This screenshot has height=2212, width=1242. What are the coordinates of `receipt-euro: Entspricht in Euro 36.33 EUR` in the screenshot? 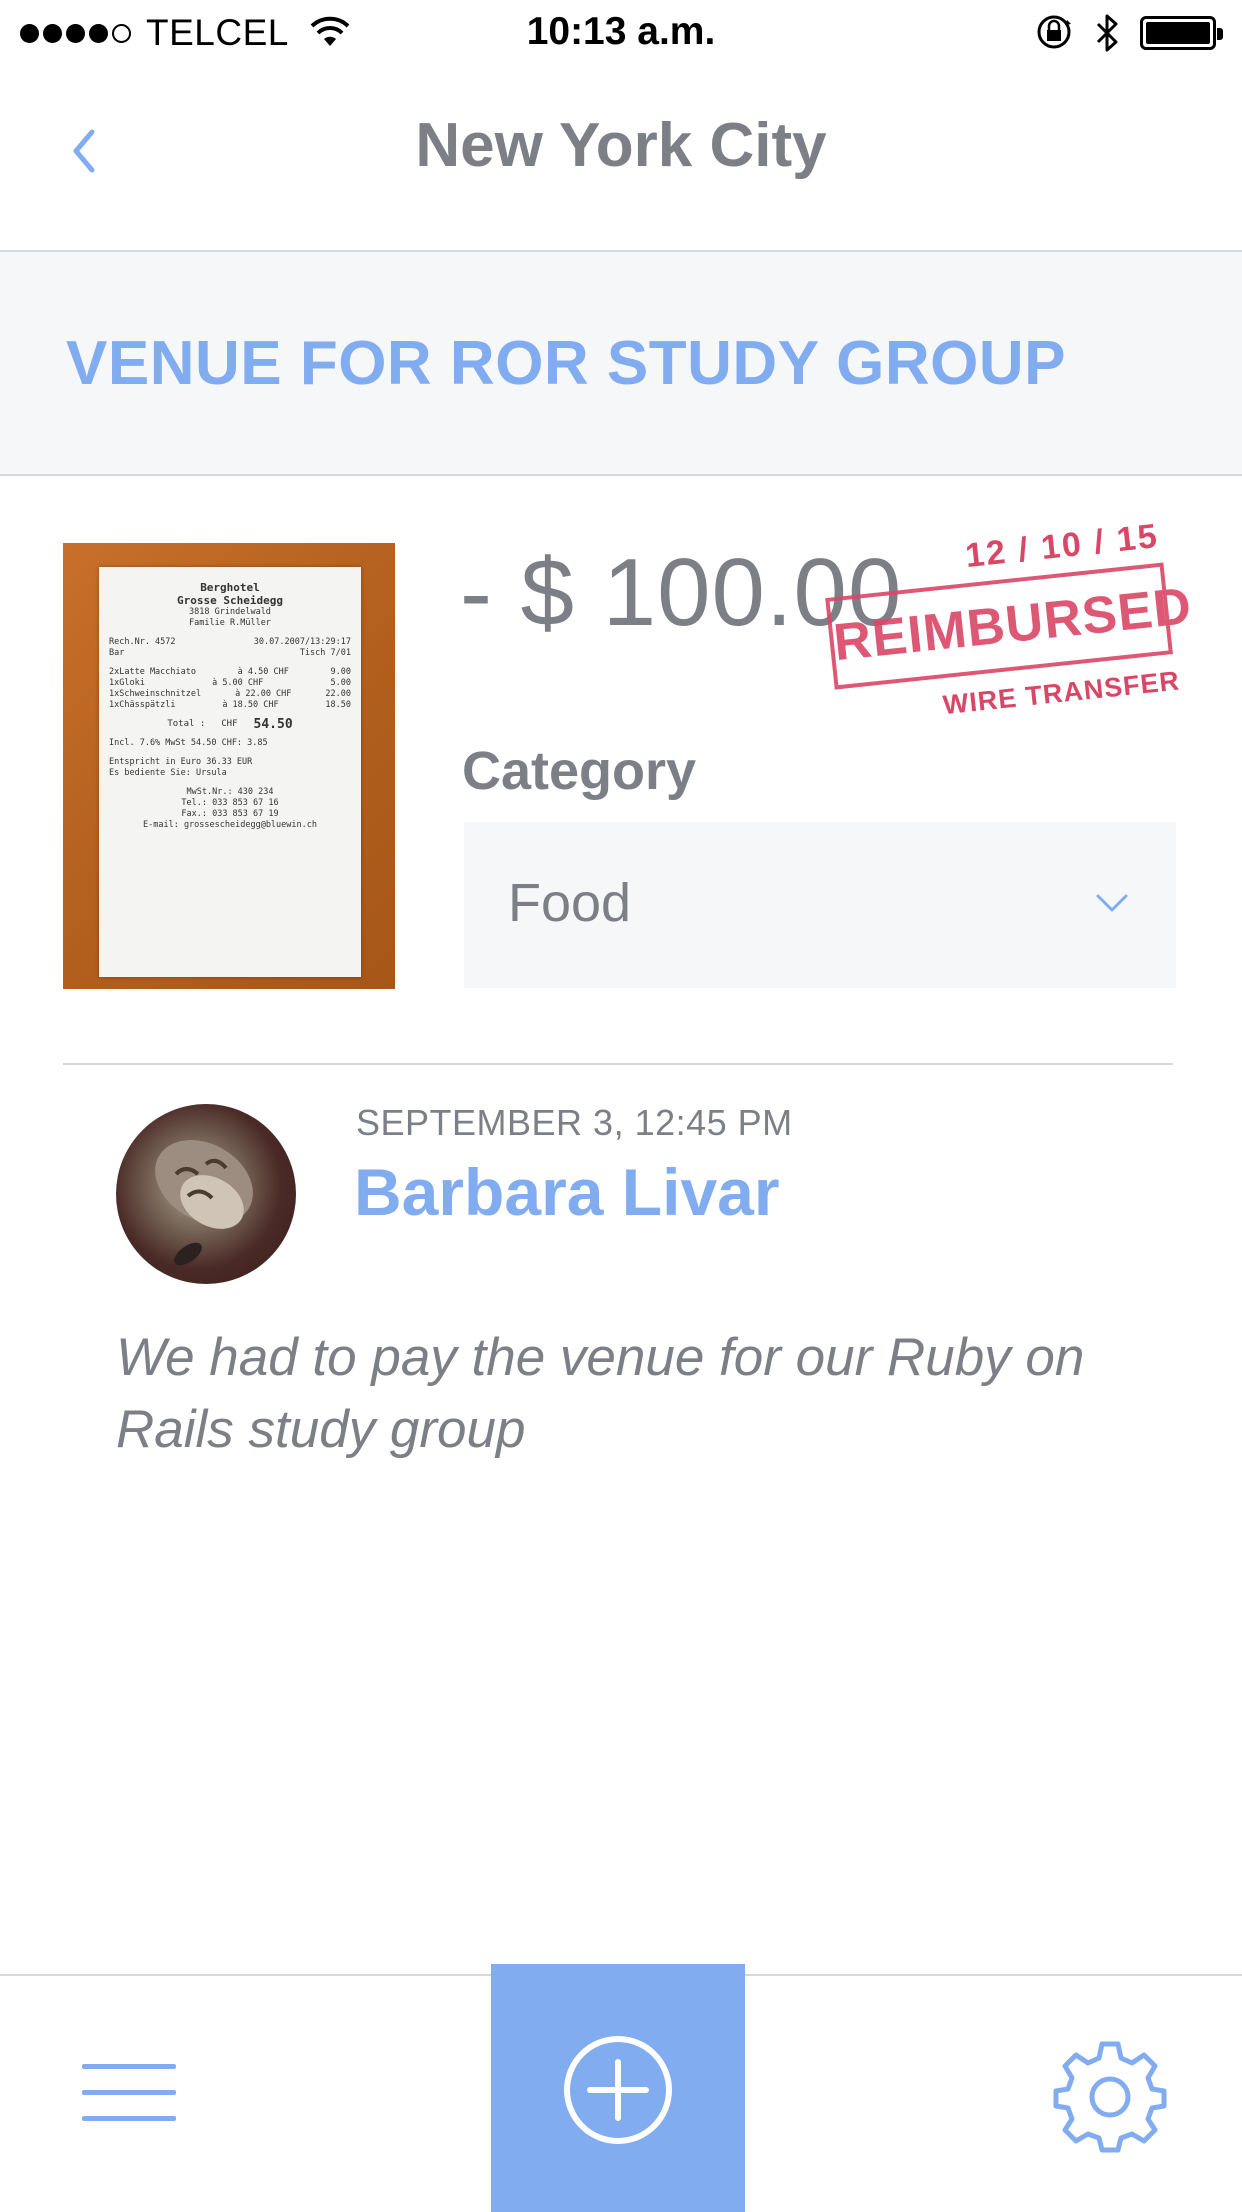 It's located at (181, 762).